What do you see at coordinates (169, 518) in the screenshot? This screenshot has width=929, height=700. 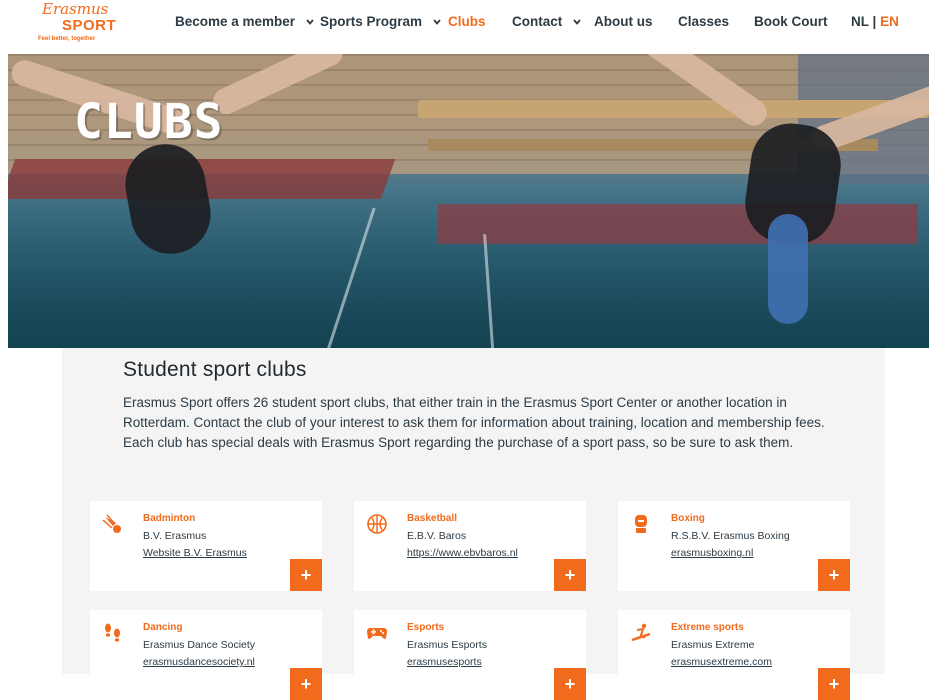 I see `club-category: Badminton` at bounding box center [169, 518].